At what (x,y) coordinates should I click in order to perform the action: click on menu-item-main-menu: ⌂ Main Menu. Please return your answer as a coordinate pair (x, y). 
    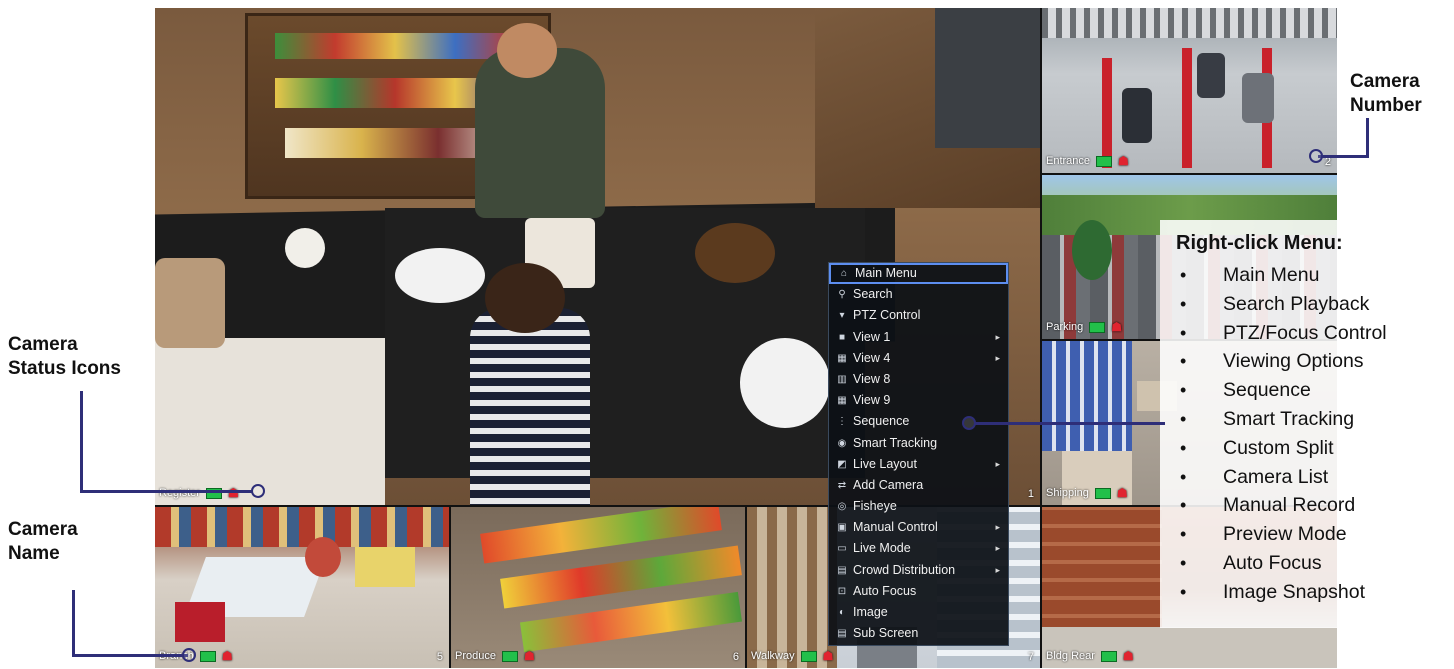
    Looking at the image, I should click on (918, 274).